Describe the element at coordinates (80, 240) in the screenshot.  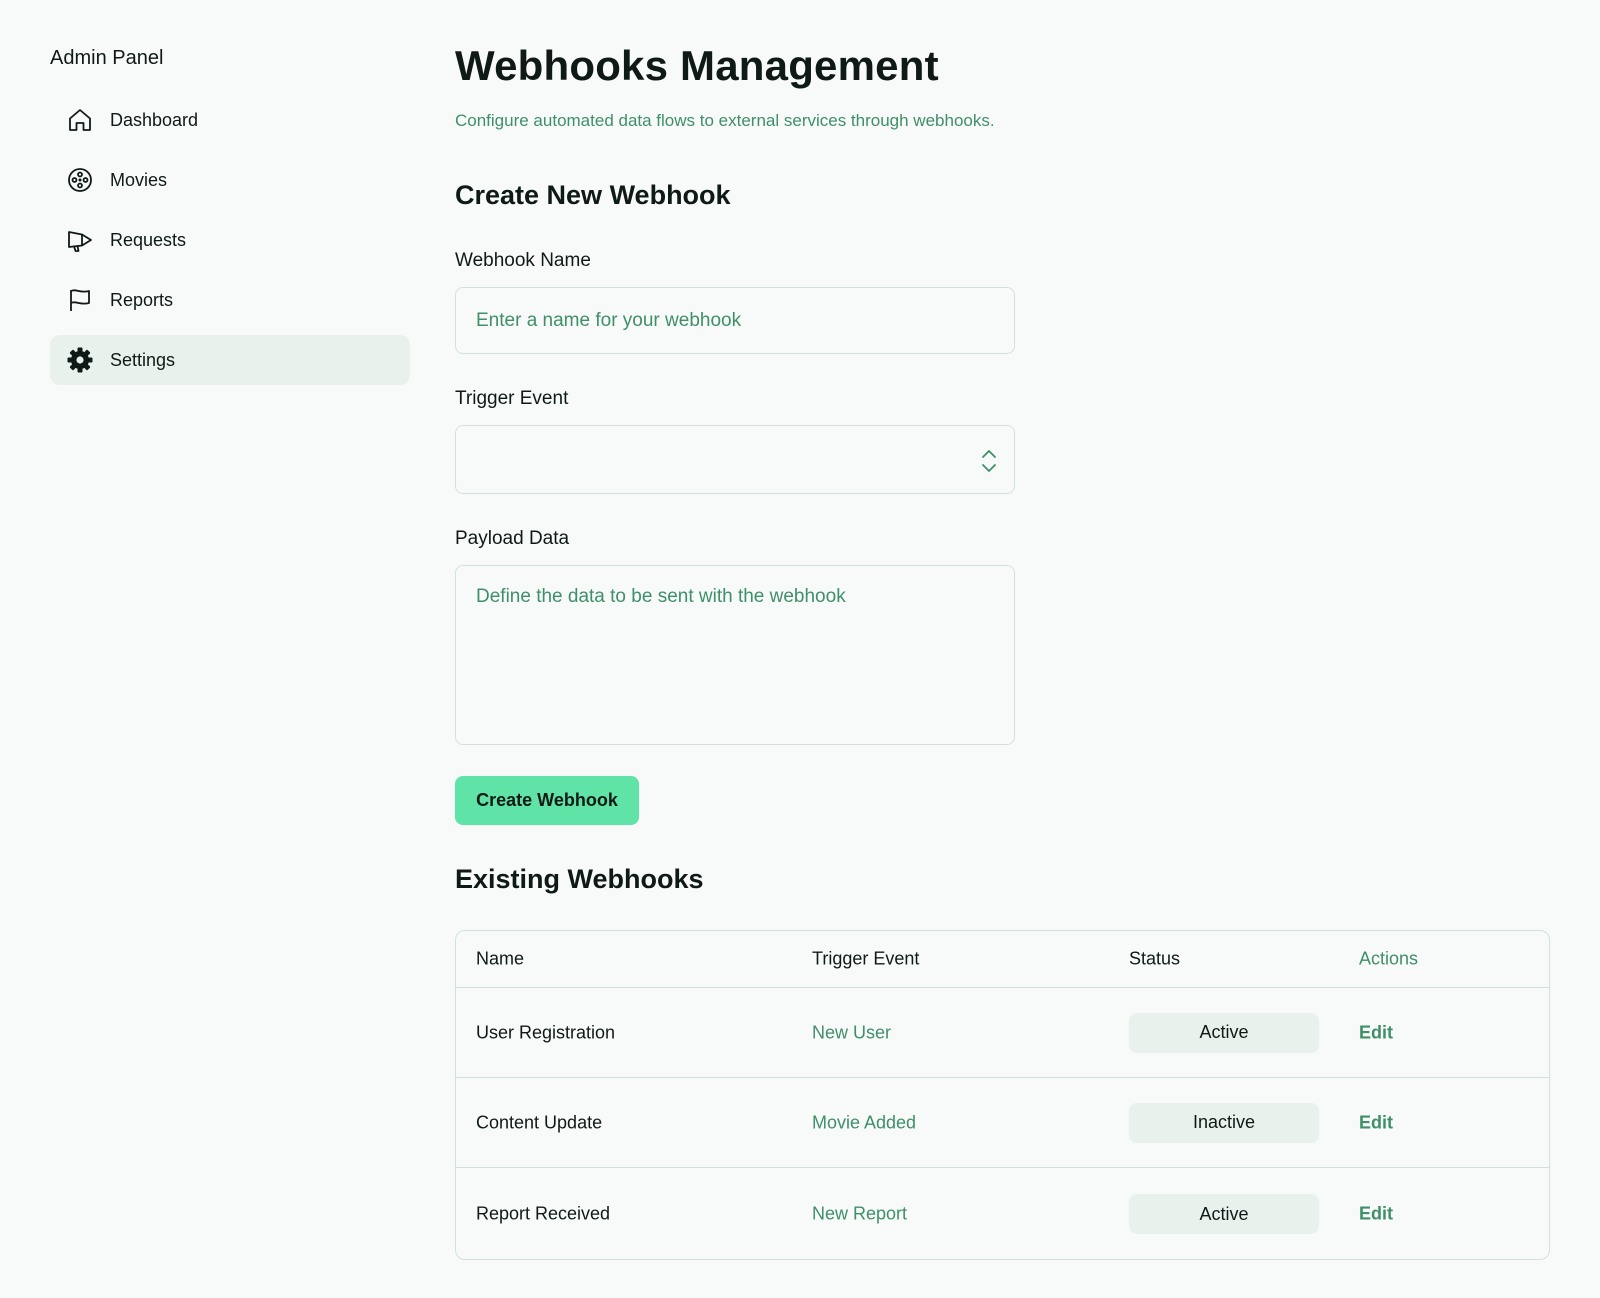
I see `megaphone-icon` at that location.